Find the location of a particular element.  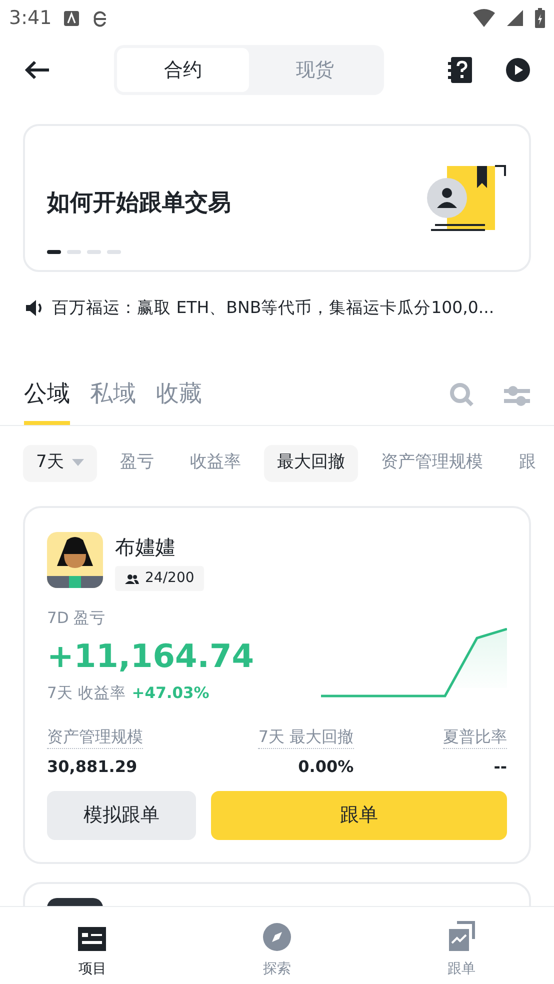

followers-count: 24/200 is located at coordinates (169, 578).